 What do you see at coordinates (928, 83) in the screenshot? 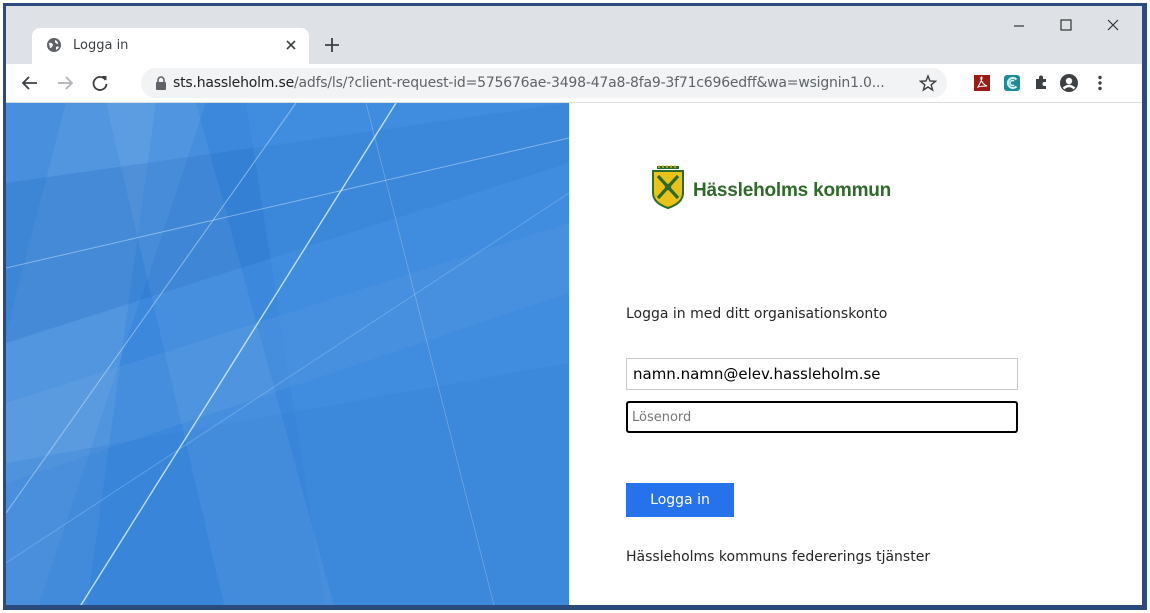
I see `bookmark-star-icon` at bounding box center [928, 83].